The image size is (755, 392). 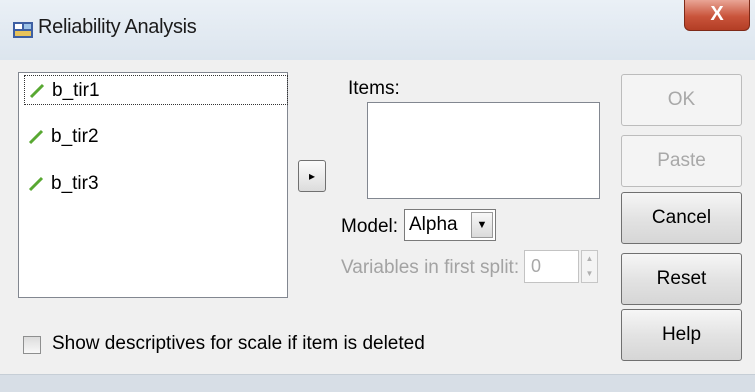 What do you see at coordinates (681, 161) in the screenshot?
I see `paste-button: Paste` at bounding box center [681, 161].